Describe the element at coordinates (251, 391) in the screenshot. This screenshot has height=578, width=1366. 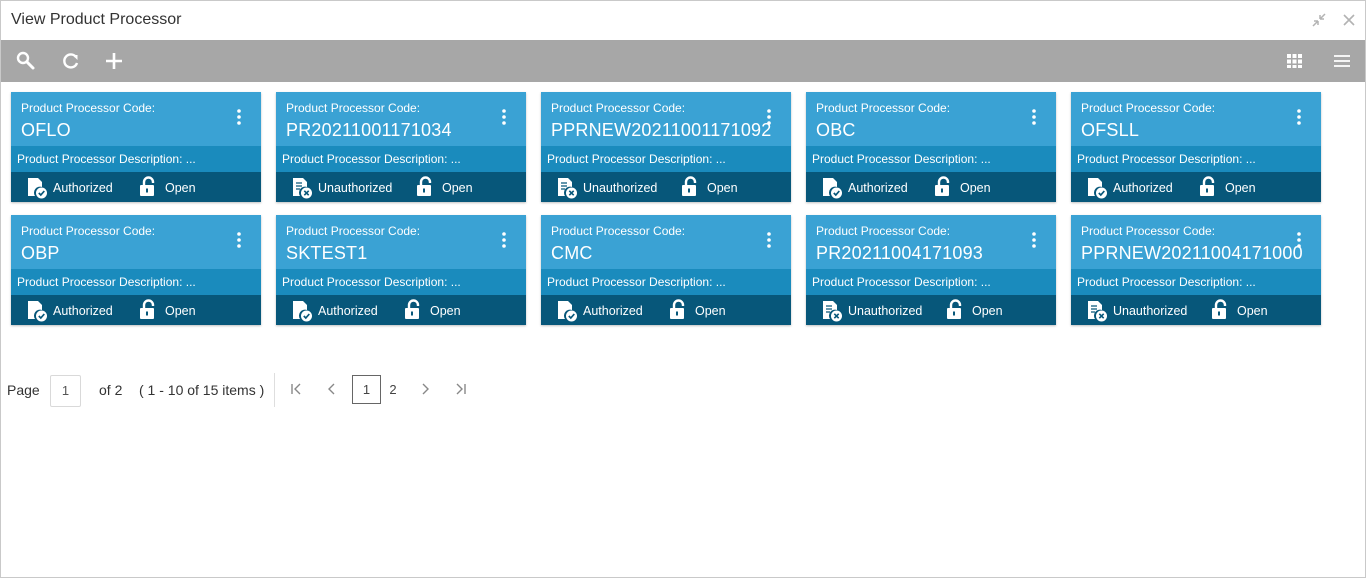
I see `pagination: Page 1 of 2 ( 1 - 10 of 15 items ) 1 2` at that location.